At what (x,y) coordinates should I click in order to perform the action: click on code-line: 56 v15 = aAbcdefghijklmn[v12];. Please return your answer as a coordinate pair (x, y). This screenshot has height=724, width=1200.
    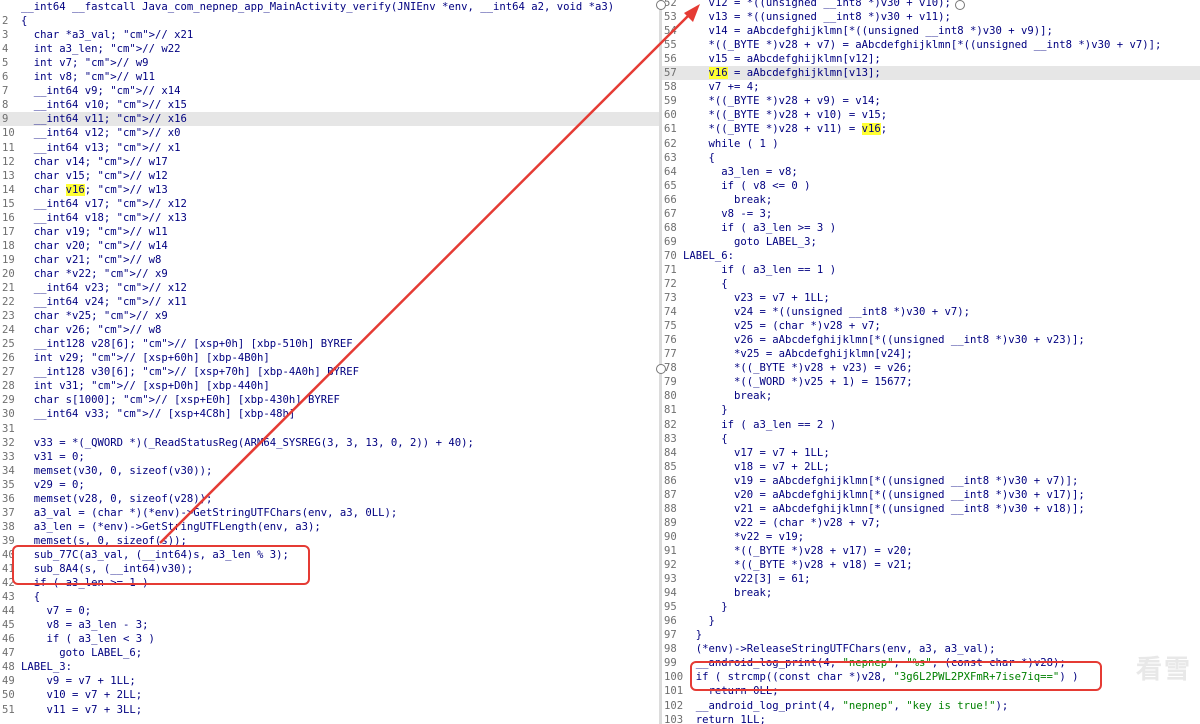
    Looking at the image, I should click on (931, 59).